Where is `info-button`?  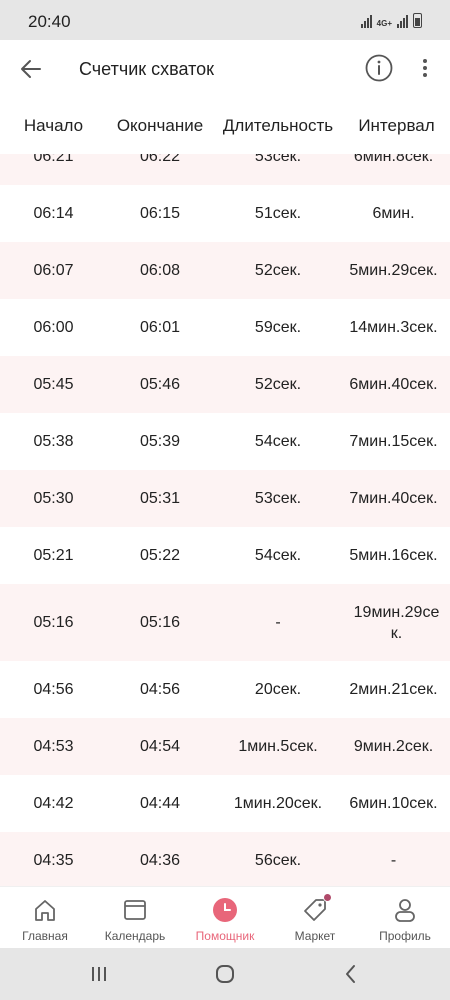 info-button is located at coordinates (379, 68).